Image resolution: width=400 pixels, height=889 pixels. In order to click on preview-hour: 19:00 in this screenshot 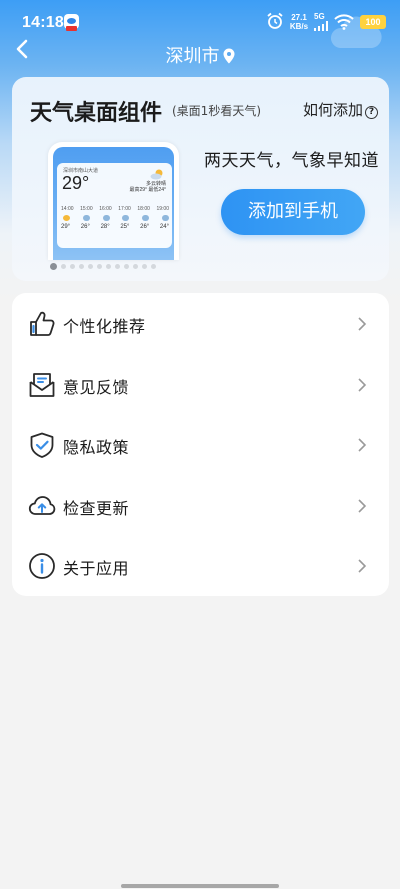, I will do `click(162, 209)`.